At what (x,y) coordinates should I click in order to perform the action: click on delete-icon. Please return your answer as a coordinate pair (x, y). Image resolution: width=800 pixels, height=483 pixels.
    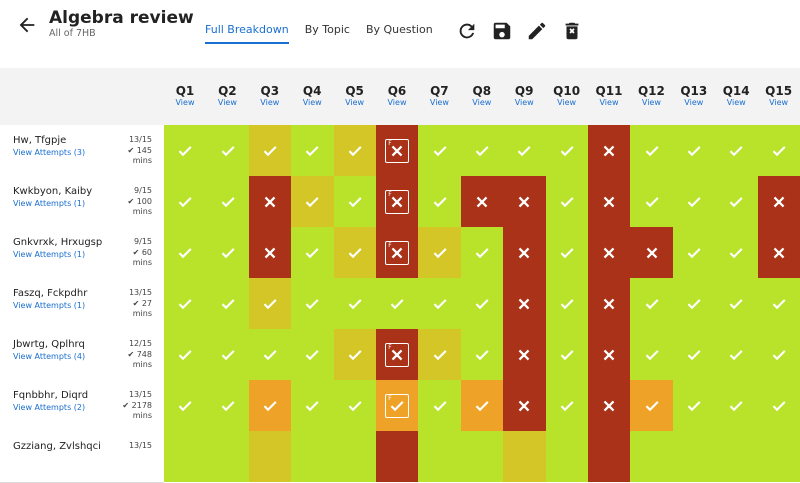
    Looking at the image, I should click on (572, 31).